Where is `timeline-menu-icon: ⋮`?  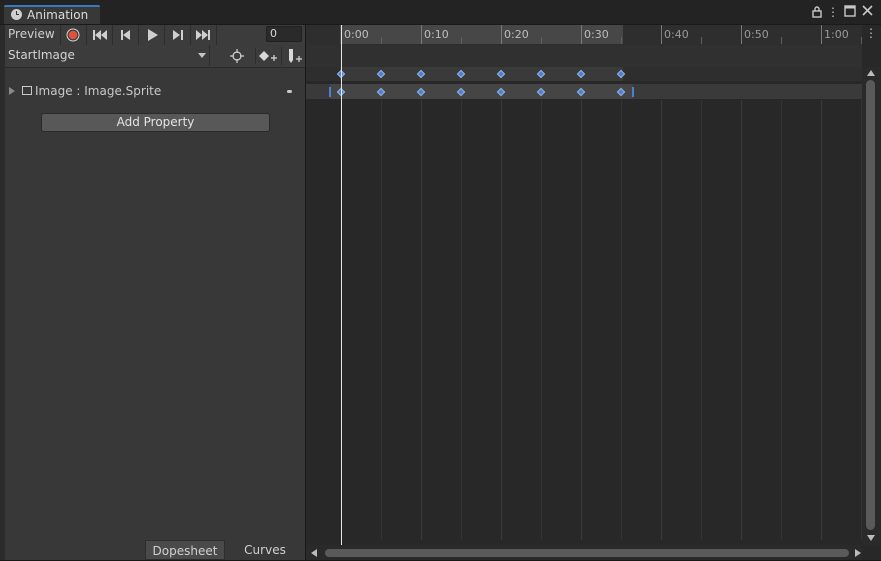 timeline-menu-icon: ⋮ is located at coordinates (871, 34).